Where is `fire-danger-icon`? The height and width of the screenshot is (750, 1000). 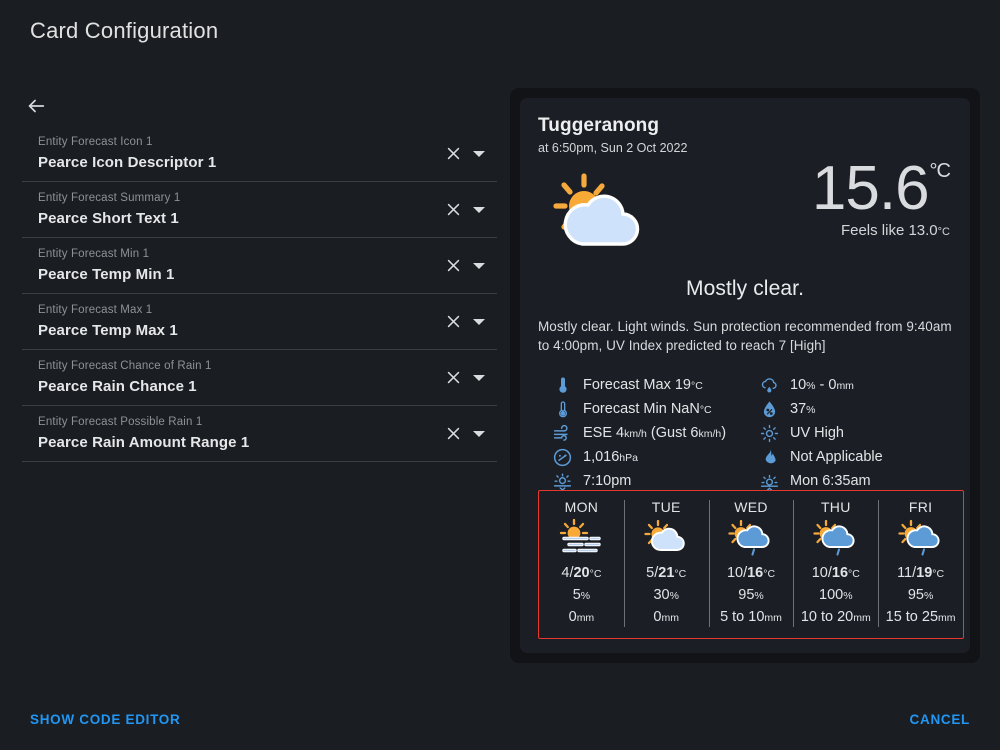
fire-danger-icon is located at coordinates (769, 457).